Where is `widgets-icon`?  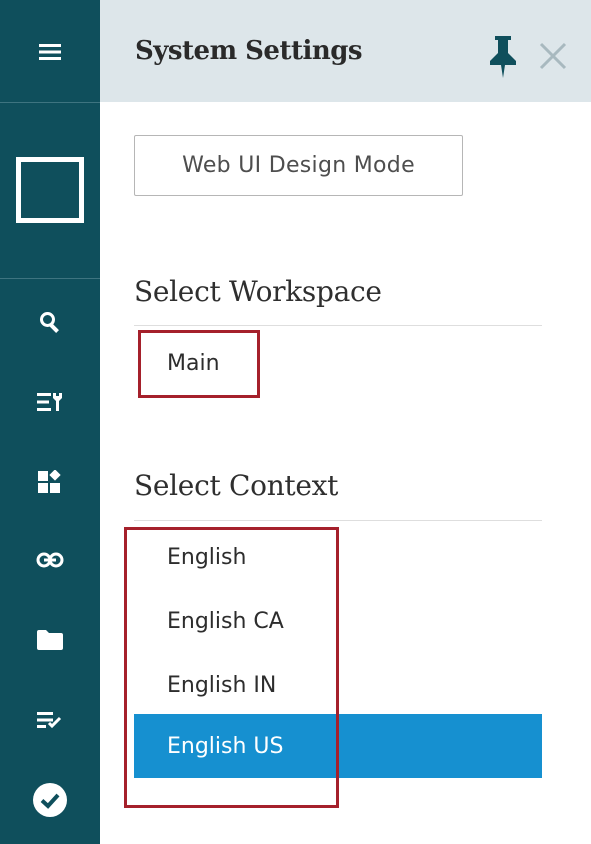
widgets-icon is located at coordinates (50, 482).